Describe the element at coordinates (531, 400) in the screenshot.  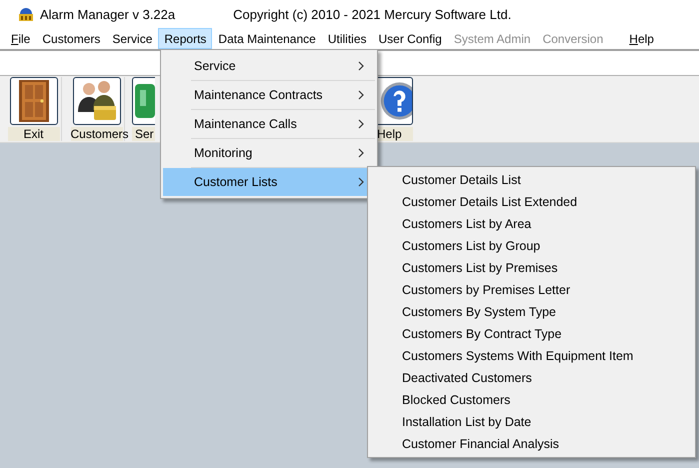
I see `menu-item: Blocked Customers` at that location.